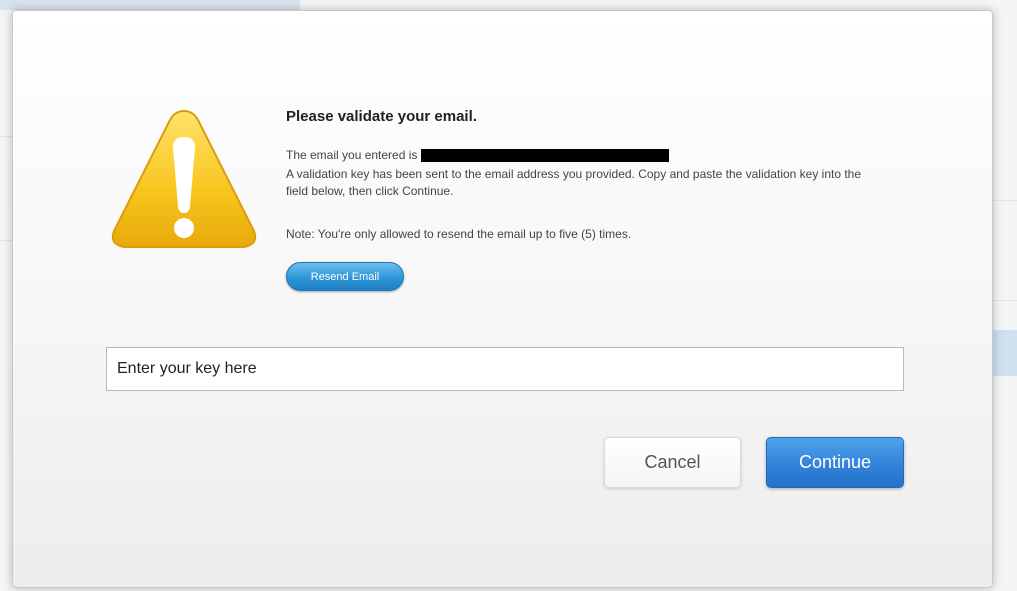 The height and width of the screenshot is (591, 1017). I want to click on email-entered-line: The email you entered is, so click(586, 155).